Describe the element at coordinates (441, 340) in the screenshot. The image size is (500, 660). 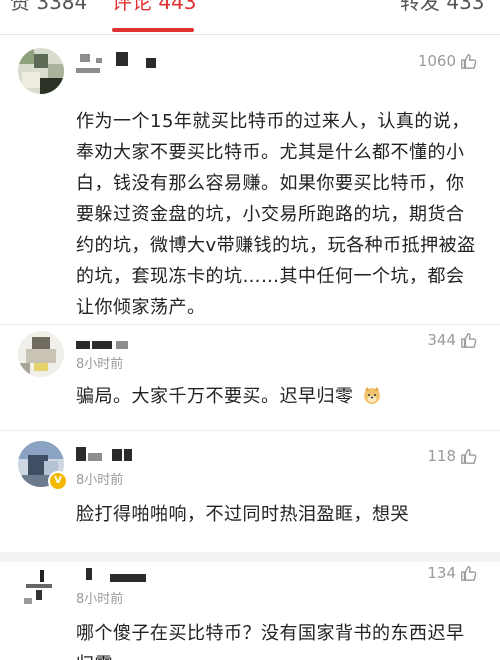
I see `like-count: 344` at that location.